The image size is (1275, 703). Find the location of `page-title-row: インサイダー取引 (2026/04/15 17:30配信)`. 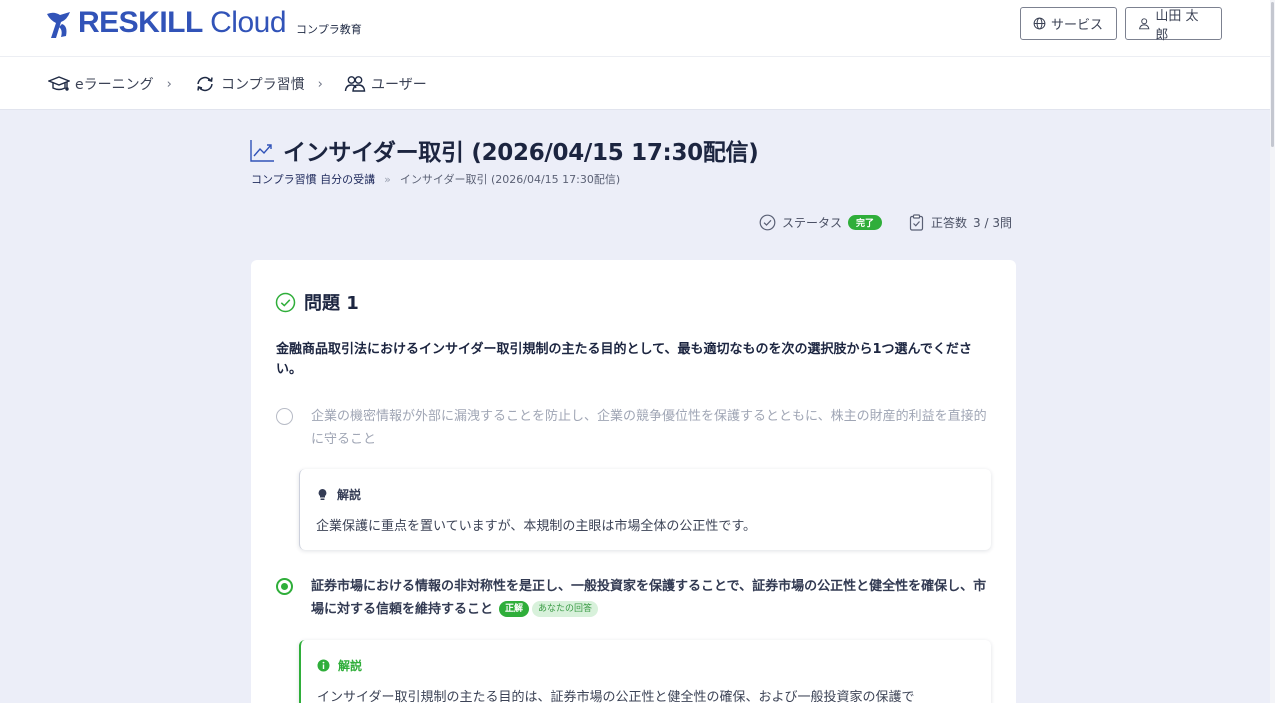

page-title-row: インサイダー取引 (2026/04/15 17:30配信) is located at coordinates (504, 150).